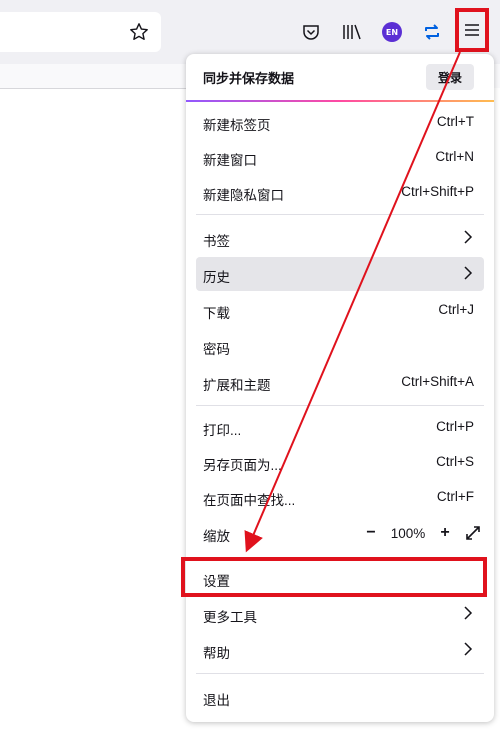  I want to click on menu-item-label: 下载, so click(216, 313).